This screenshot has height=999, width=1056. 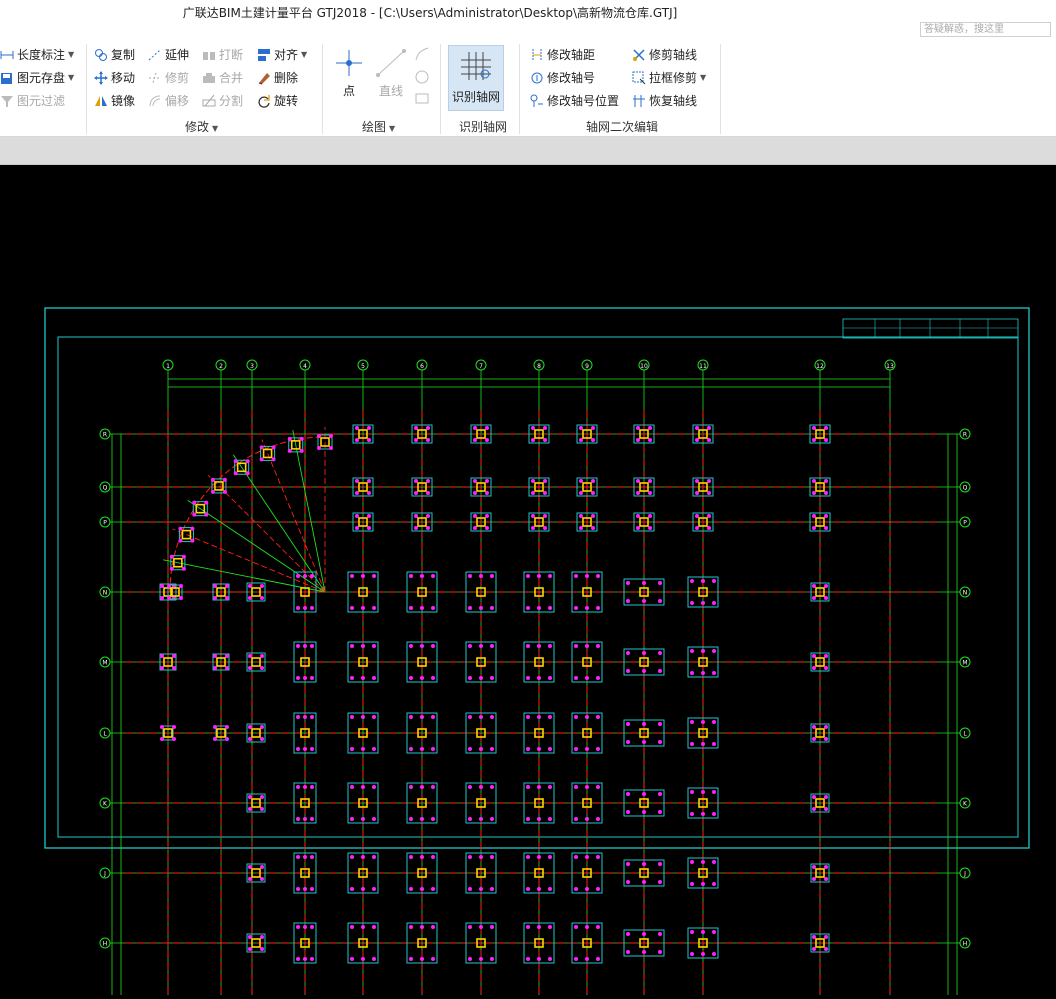 What do you see at coordinates (168, 78) in the screenshot?
I see `trim-button: 修剪` at bounding box center [168, 78].